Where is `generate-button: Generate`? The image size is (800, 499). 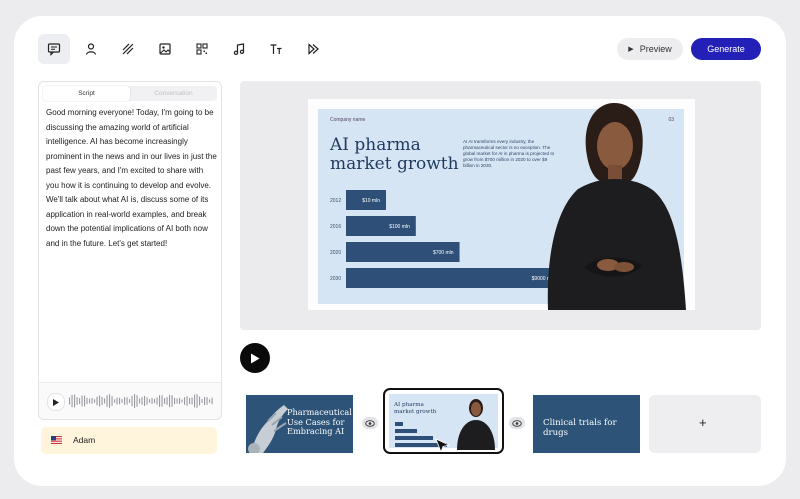 generate-button: Generate is located at coordinates (726, 49).